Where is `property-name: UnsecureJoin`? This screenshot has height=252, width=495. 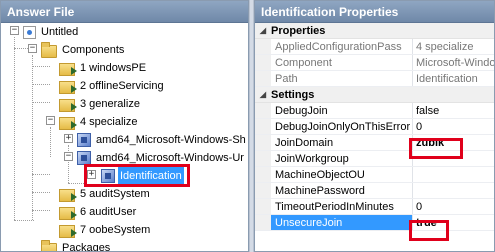
property-name: UnsecureJoin is located at coordinates (342, 222).